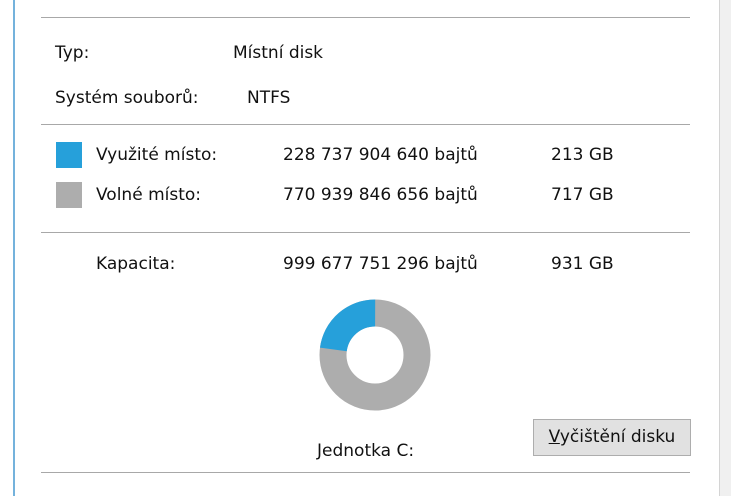  What do you see at coordinates (127, 98) in the screenshot?
I see `filesystem-label: Systém souborů:` at bounding box center [127, 98].